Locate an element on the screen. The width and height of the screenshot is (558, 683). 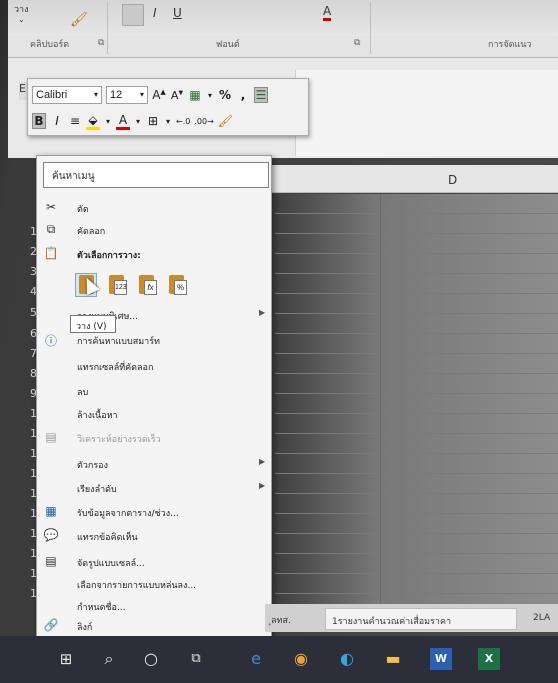
edge-icon: ◐ is located at coordinates (347, 659).